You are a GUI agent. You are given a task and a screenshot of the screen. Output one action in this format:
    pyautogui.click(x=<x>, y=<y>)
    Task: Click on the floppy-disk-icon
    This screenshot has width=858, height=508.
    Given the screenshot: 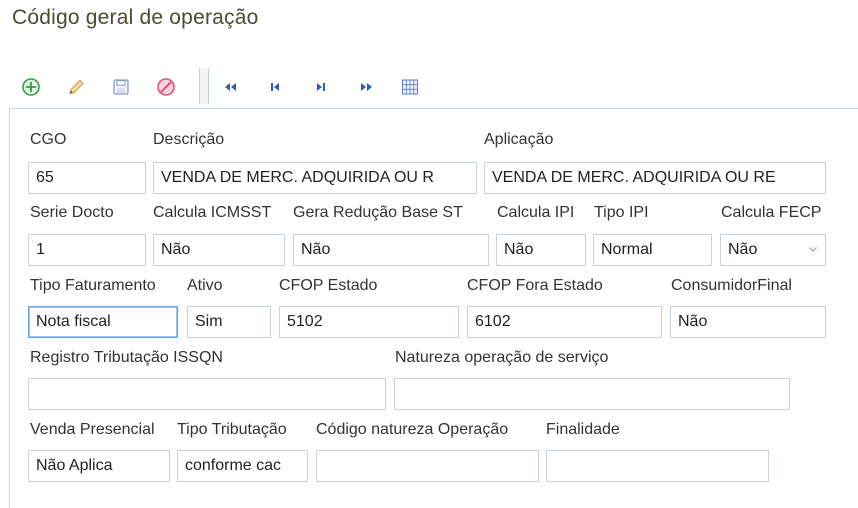 What is the action you would take?
    pyautogui.click(x=121, y=87)
    